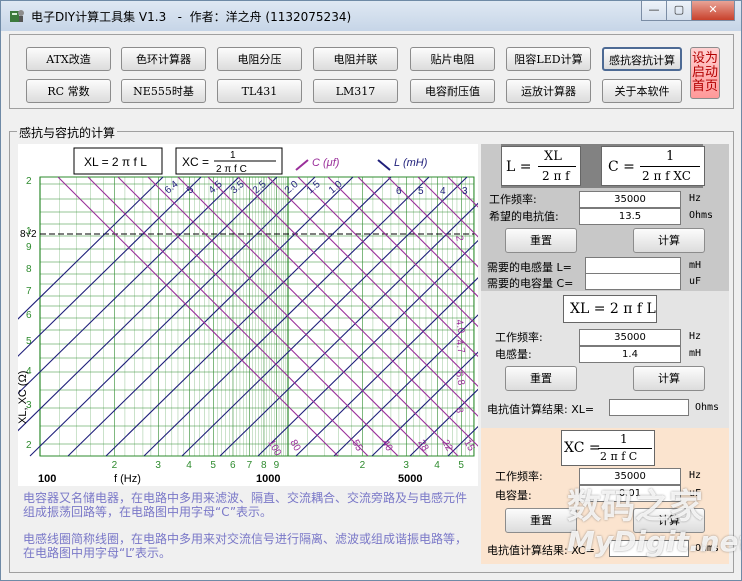 The width and height of the screenshot is (742, 581). What do you see at coordinates (529, 267) in the screenshot?
I see `need-l-label: 需要的电感量 L=` at bounding box center [529, 267].